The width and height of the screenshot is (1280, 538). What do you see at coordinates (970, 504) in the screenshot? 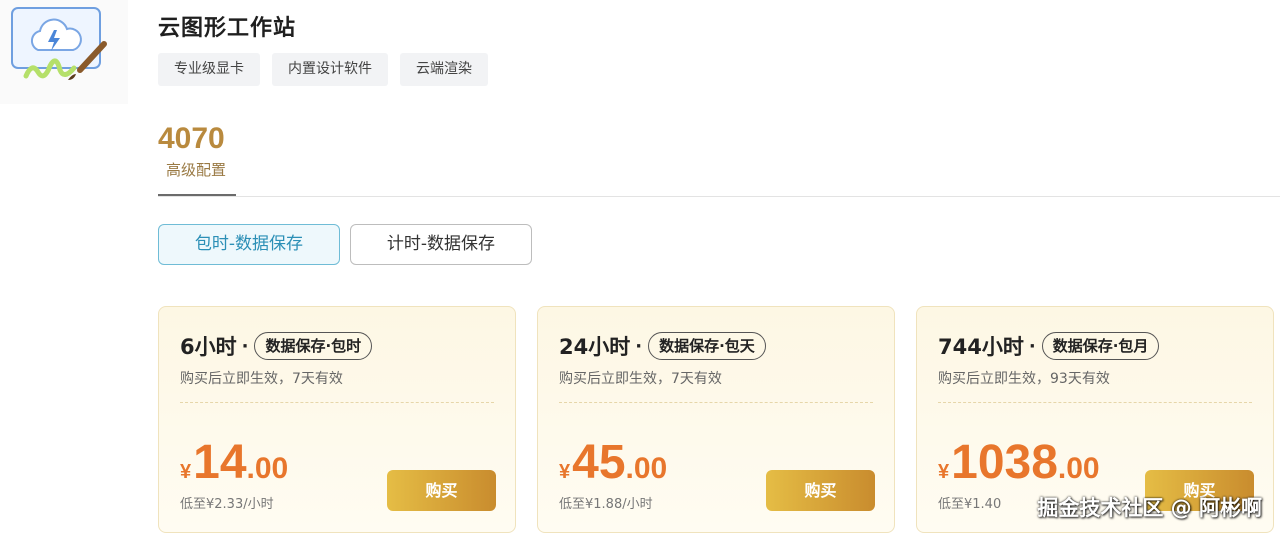
I see `plan-unit-price: 低至¥1.40` at bounding box center [970, 504].